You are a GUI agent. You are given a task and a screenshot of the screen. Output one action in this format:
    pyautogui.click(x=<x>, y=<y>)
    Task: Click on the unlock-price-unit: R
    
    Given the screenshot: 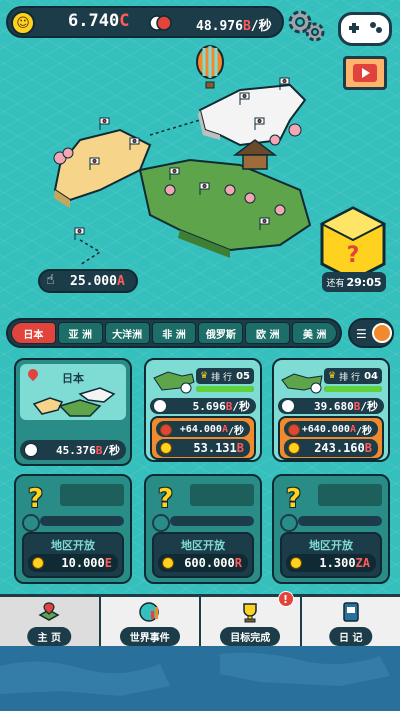 What is the action you would take?
    pyautogui.click(x=238, y=563)
    